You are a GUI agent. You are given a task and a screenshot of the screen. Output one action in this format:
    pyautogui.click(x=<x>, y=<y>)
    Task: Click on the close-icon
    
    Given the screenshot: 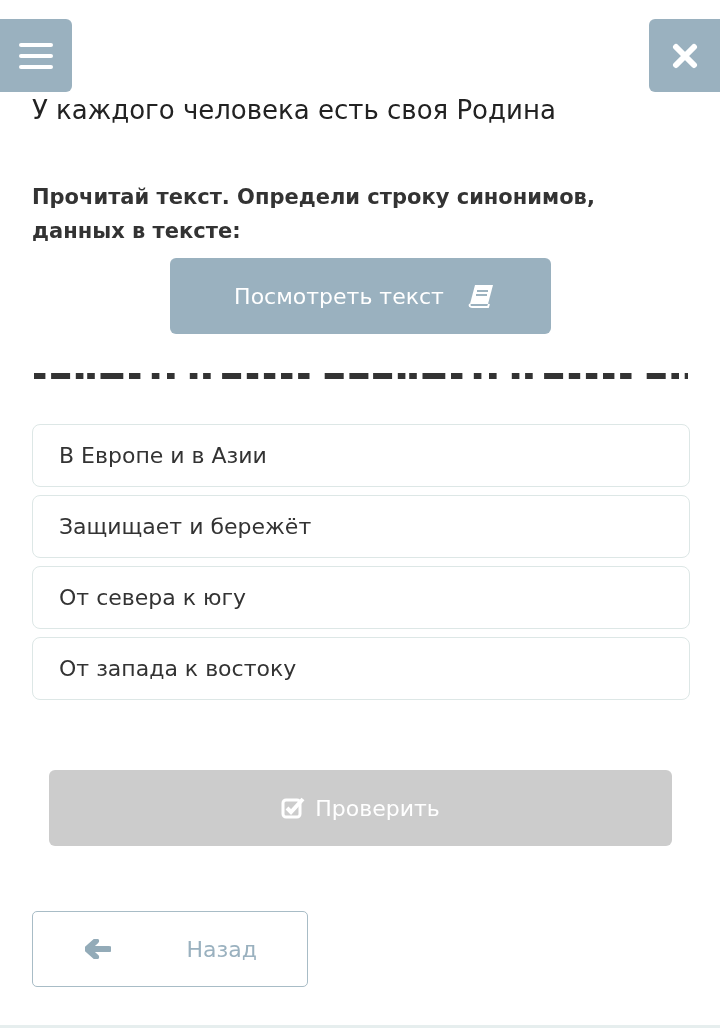 What is the action you would take?
    pyautogui.click(x=684, y=55)
    